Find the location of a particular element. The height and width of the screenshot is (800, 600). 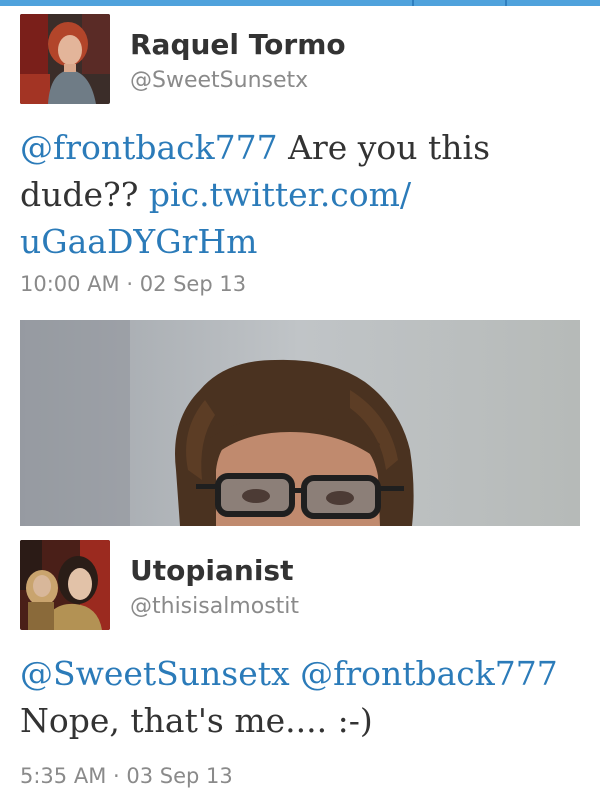

timestamp: 10:00 AM · 02 Sep 13 is located at coordinates (133, 284).